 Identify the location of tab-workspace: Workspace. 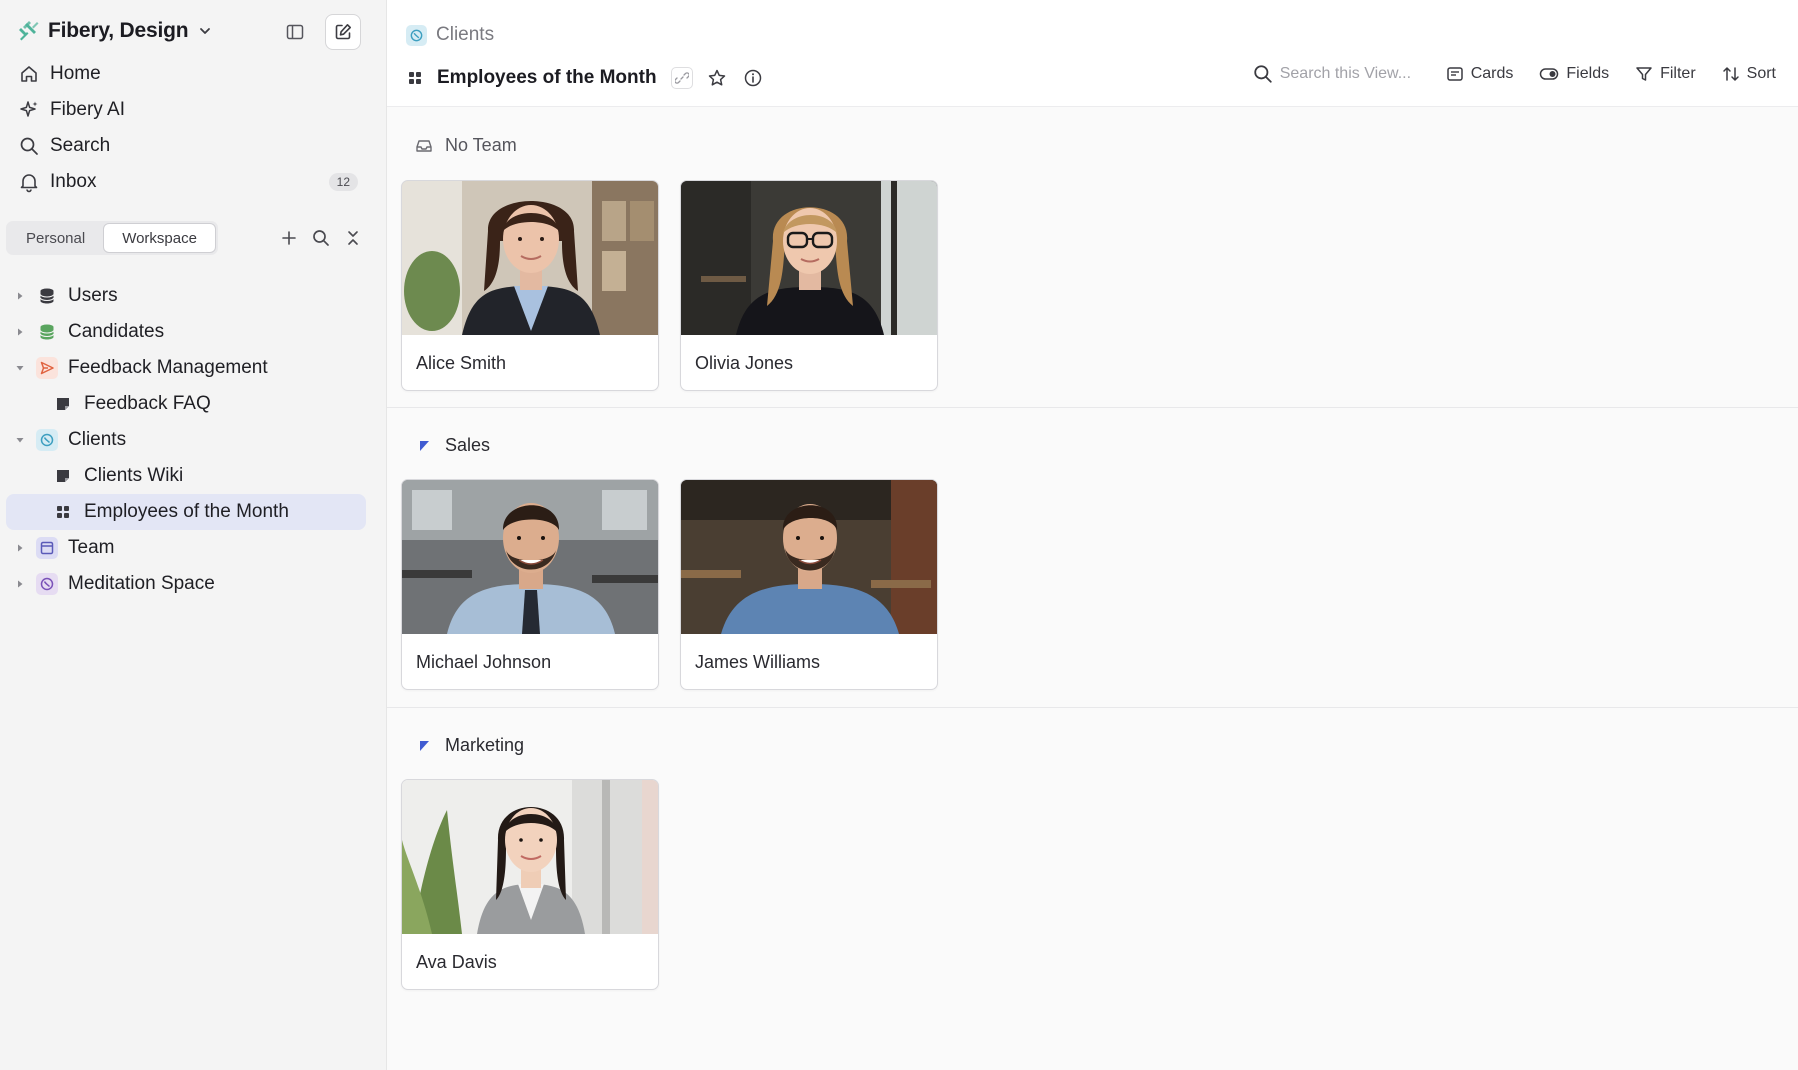
(159, 238).